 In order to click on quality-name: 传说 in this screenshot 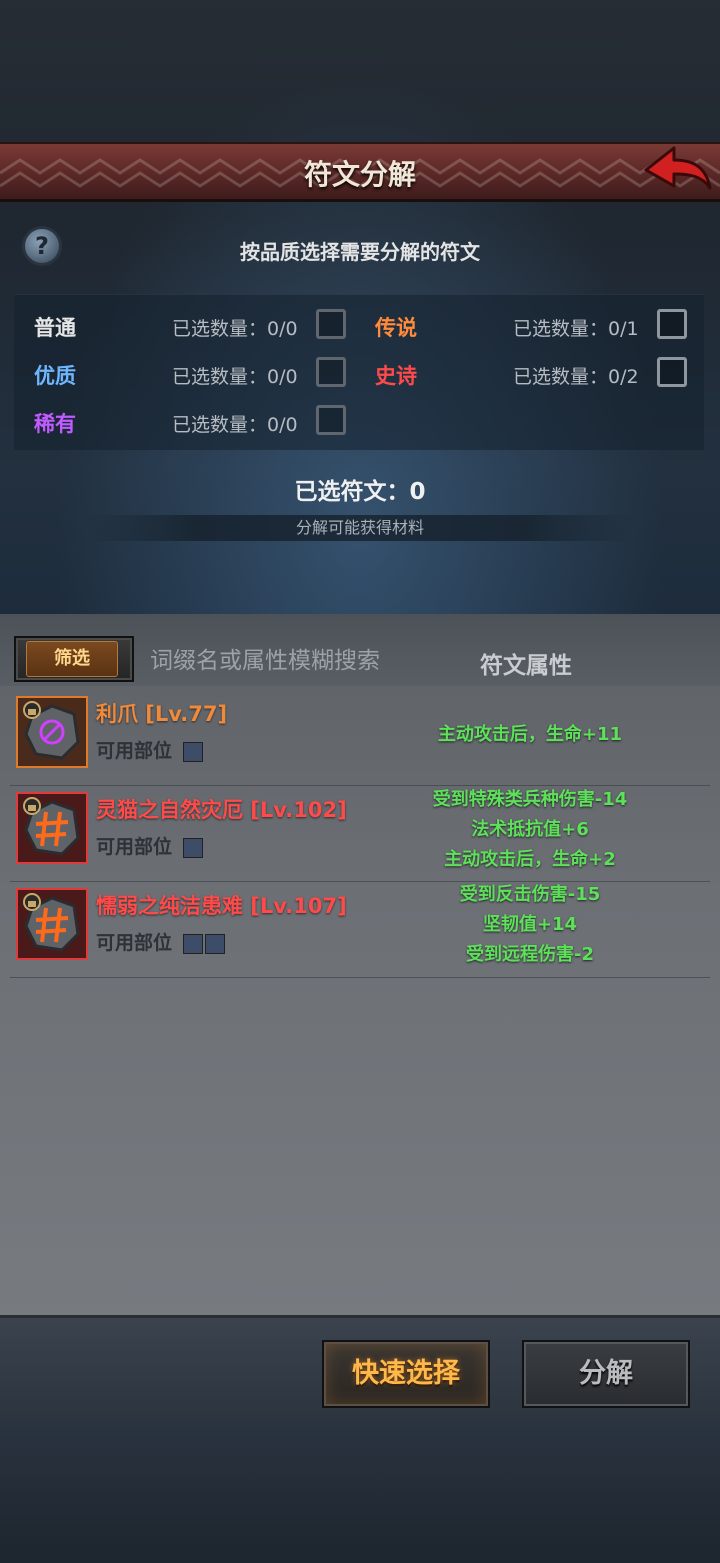, I will do `click(396, 328)`.